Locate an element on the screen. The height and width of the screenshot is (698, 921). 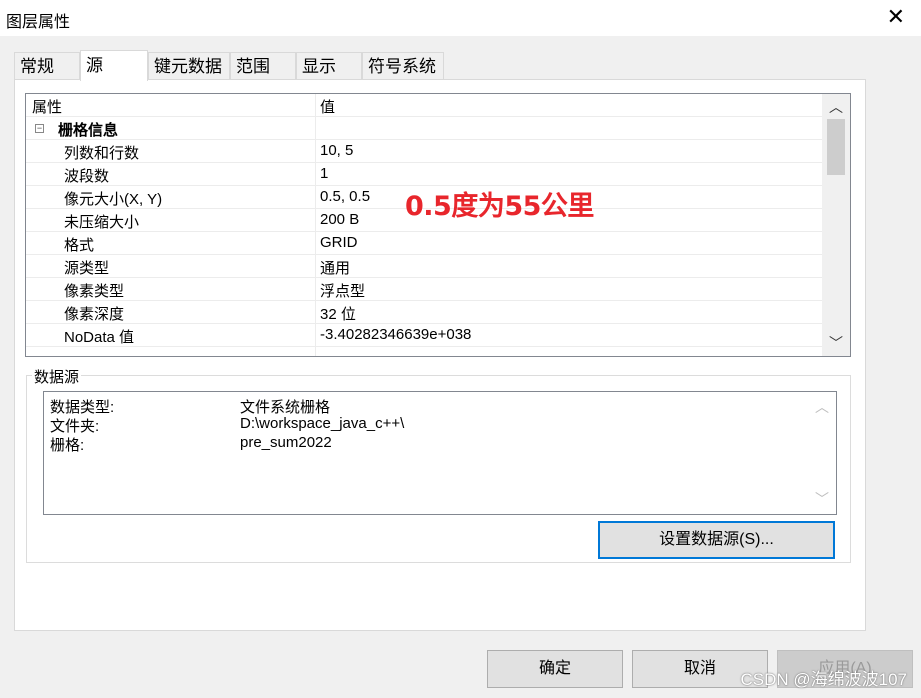
table-row: 格式 GRID is located at coordinates (424, 243).